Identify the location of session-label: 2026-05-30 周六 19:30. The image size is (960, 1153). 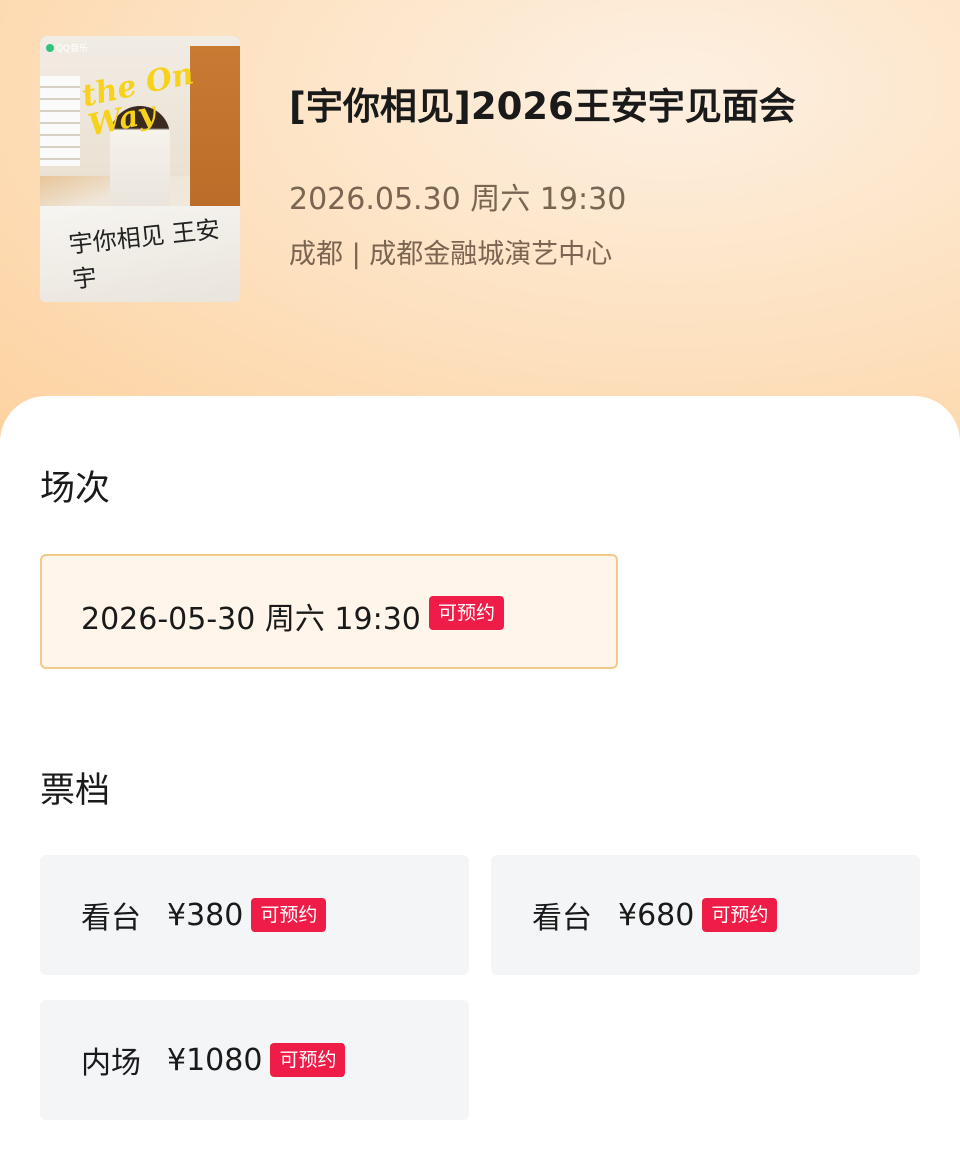
(251, 619).